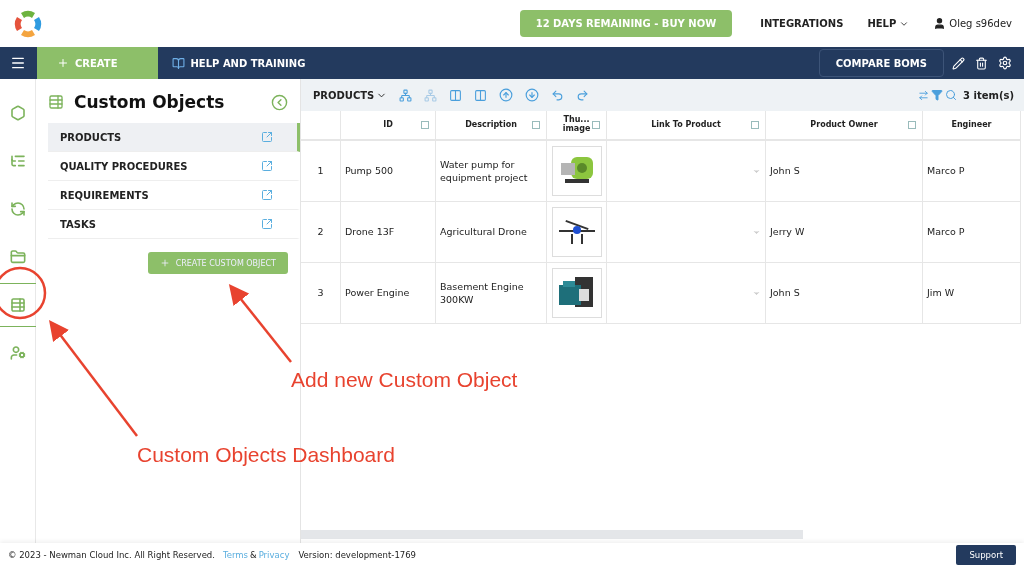  Describe the element at coordinates (404, 380) in the screenshot. I see `annotation-text: Add new Custom Object` at that location.